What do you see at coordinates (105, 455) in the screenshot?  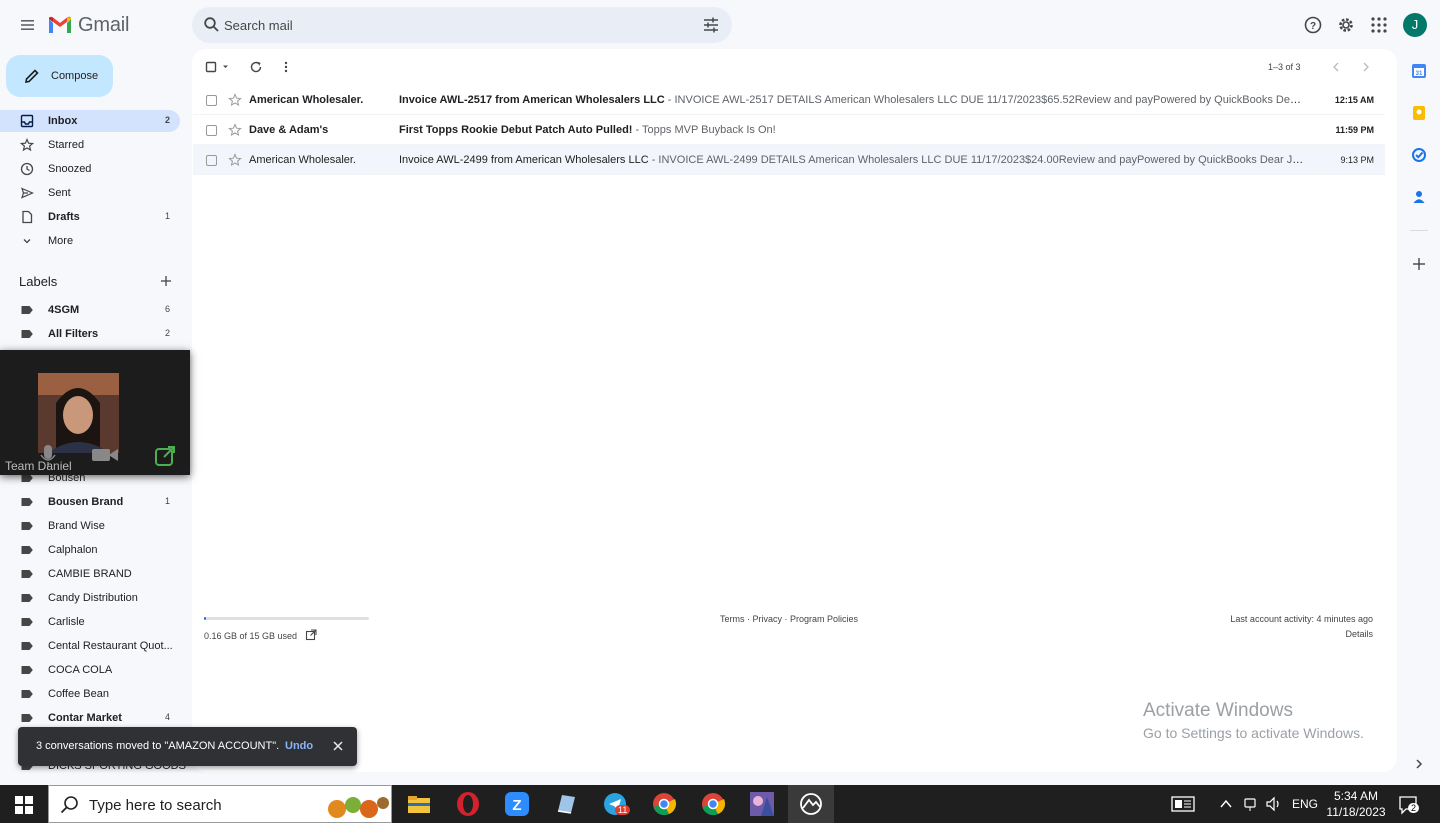 I see `camera-icon` at bounding box center [105, 455].